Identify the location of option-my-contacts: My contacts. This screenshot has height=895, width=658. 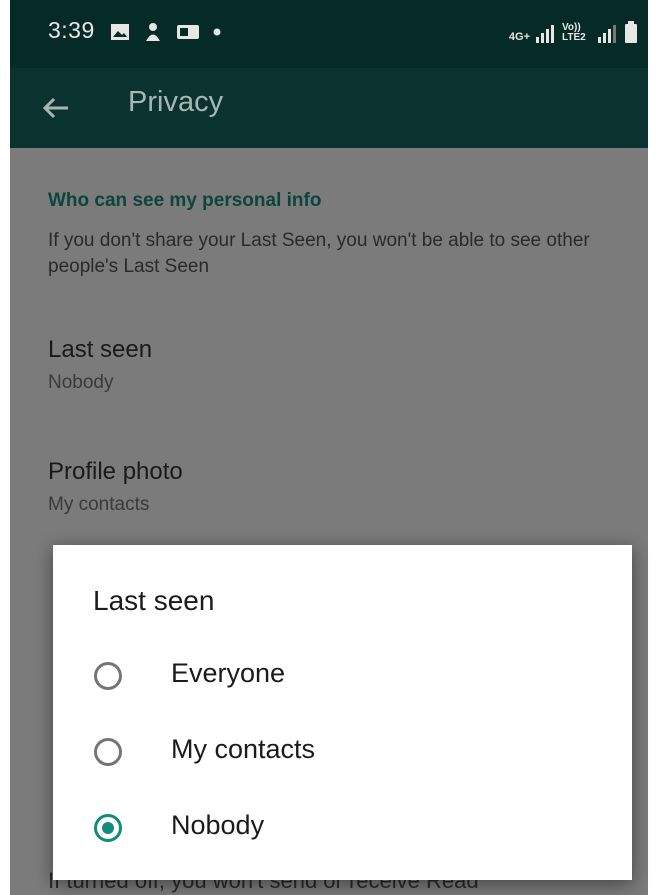
(342, 754).